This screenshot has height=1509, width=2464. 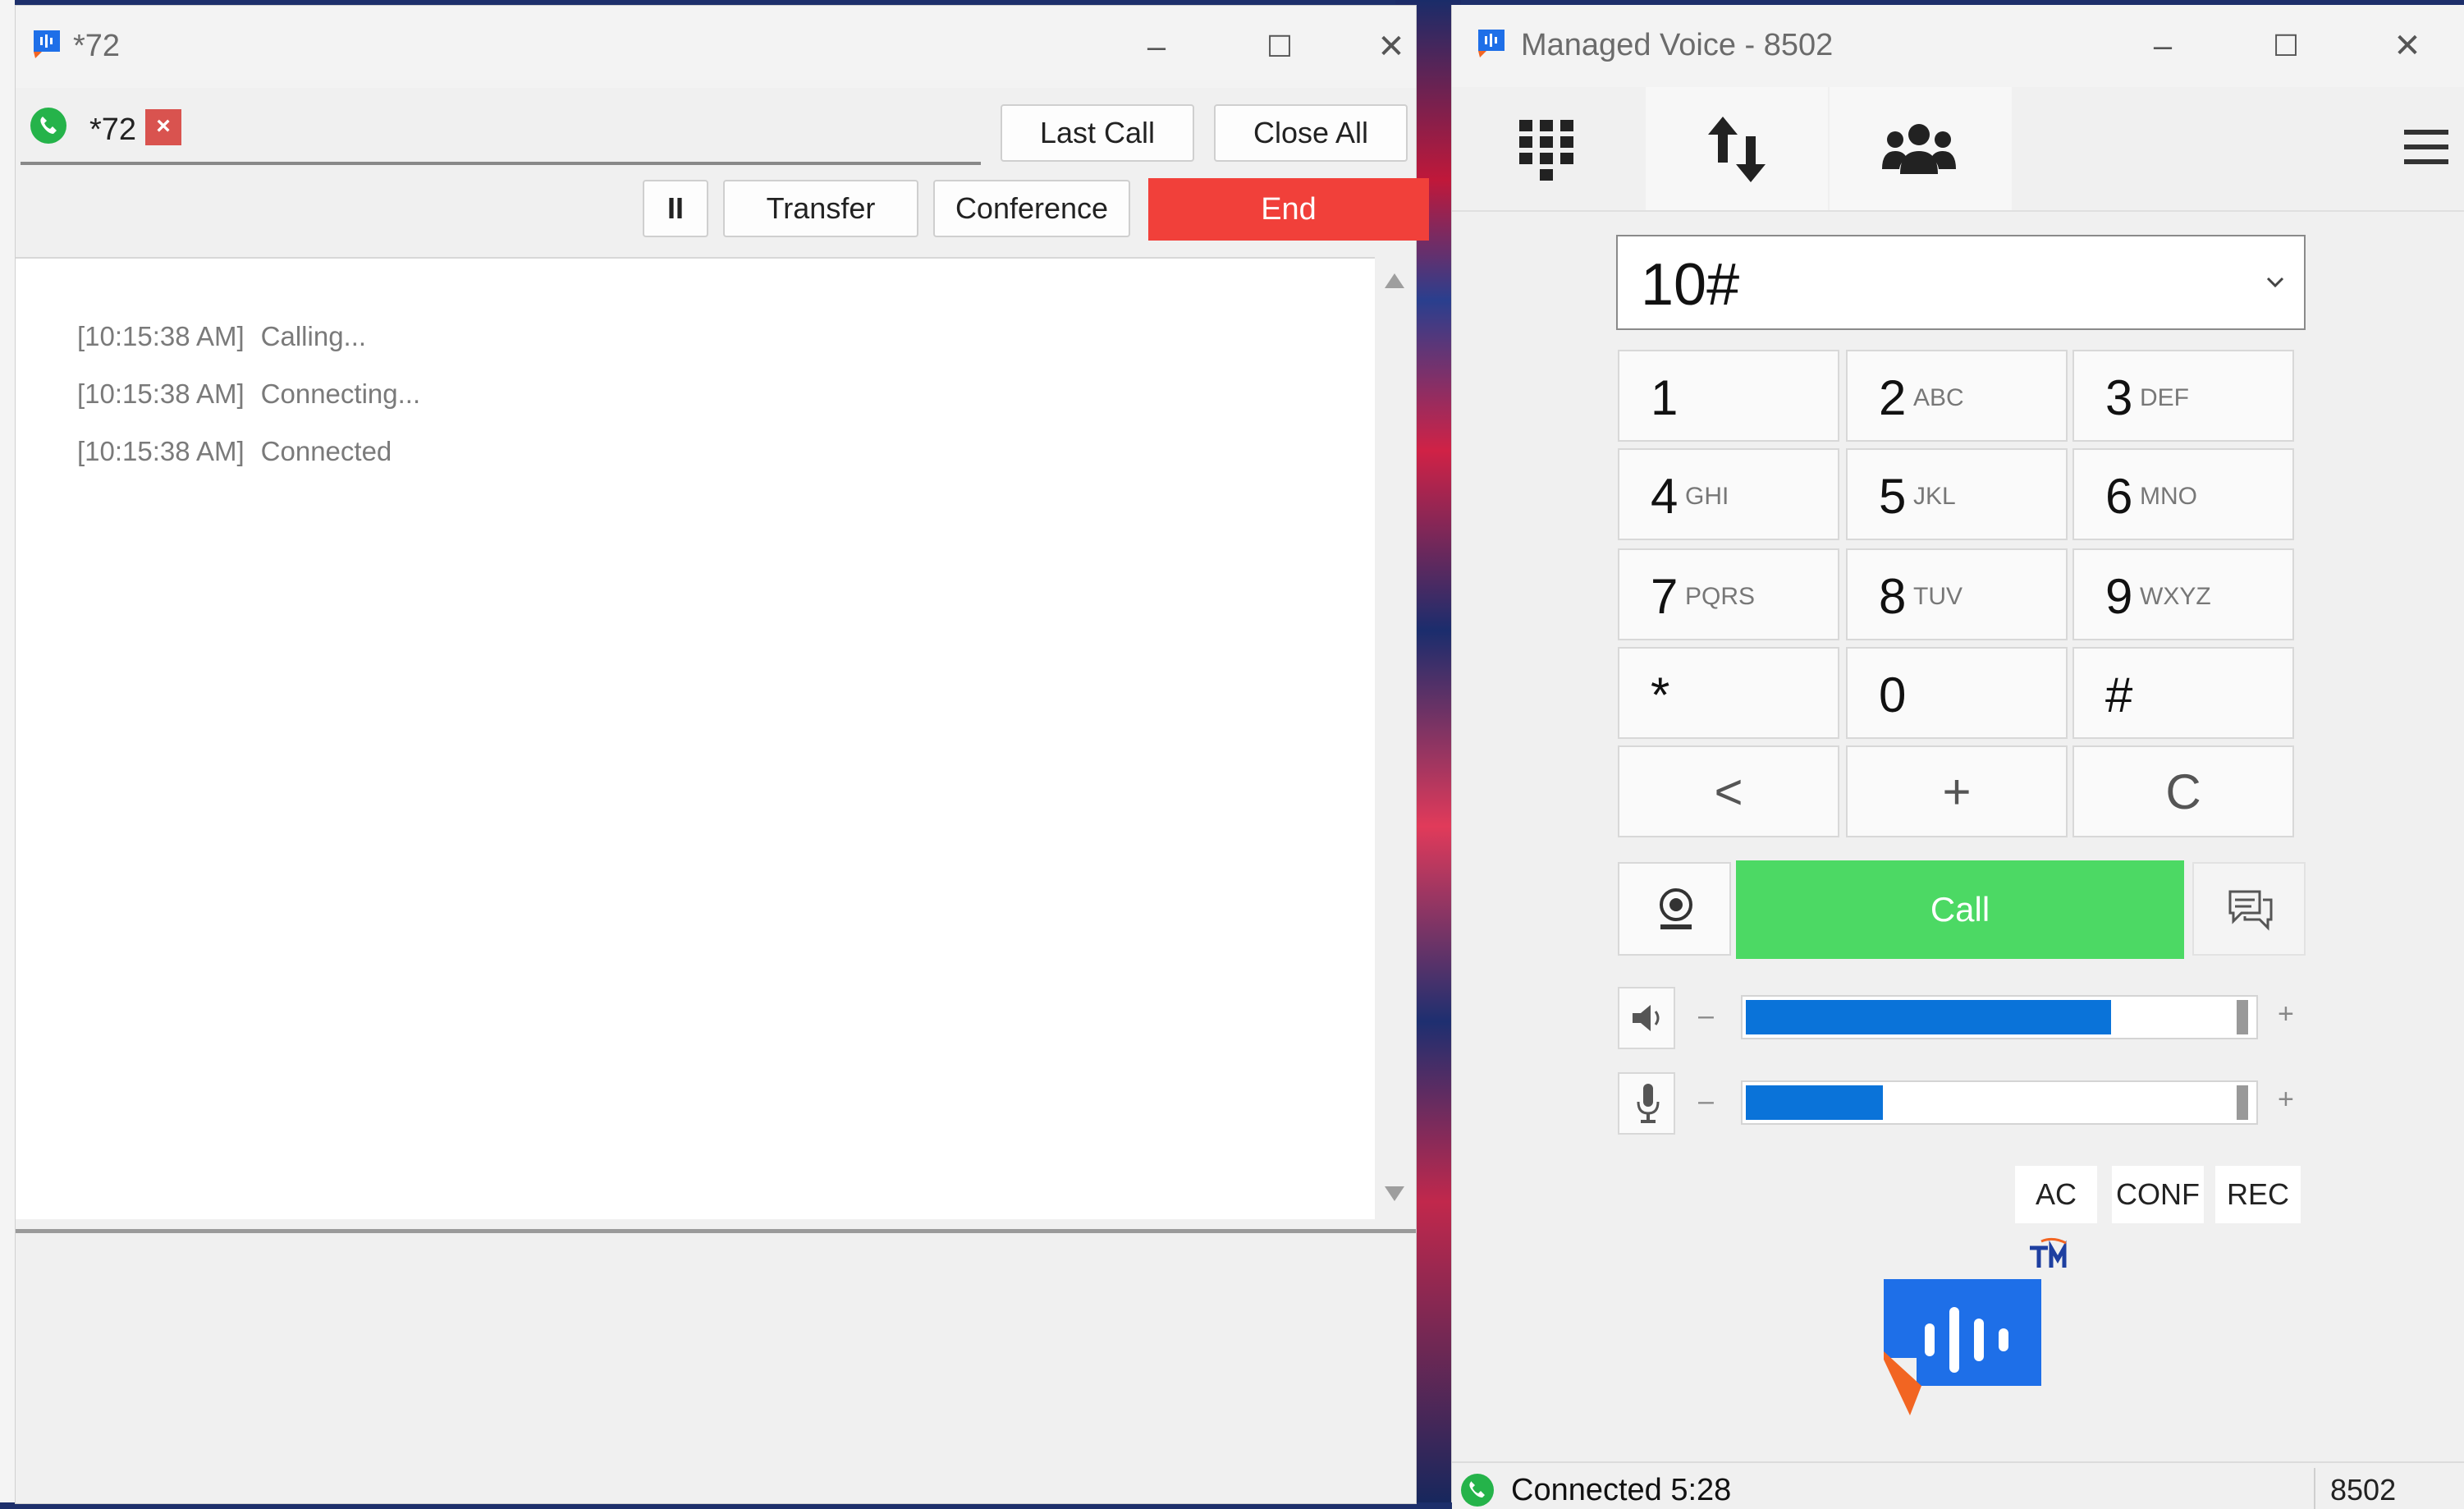 I want to click on key-letters: ABC, so click(x=1939, y=397).